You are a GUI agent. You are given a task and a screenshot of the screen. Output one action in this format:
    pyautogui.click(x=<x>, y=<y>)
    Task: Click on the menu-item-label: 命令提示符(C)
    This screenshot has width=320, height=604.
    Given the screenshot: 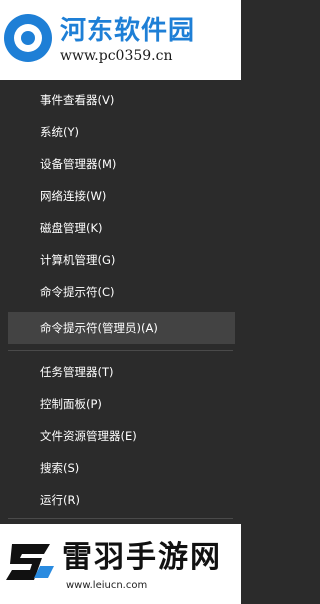 What is the action you would take?
    pyautogui.click(x=77, y=292)
    